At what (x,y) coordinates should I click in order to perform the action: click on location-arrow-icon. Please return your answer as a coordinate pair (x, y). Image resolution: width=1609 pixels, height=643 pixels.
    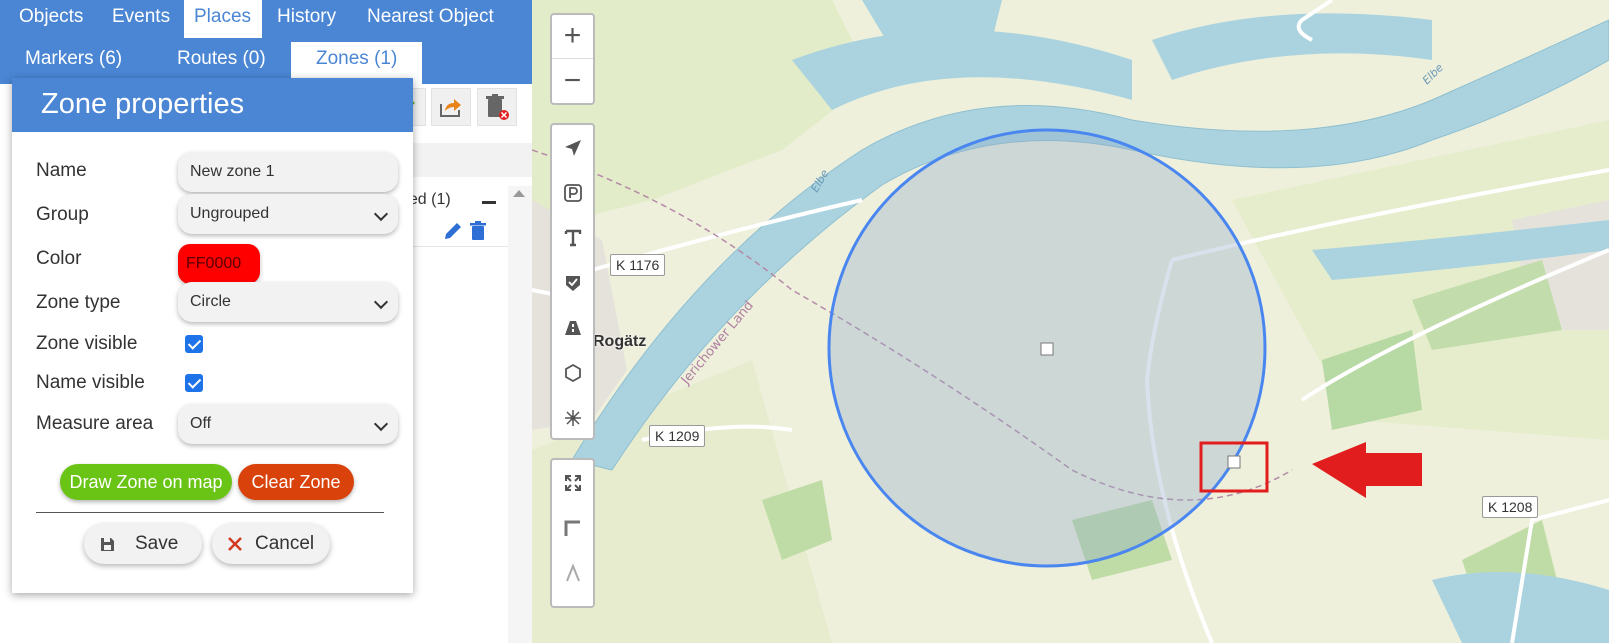
    Looking at the image, I should click on (572, 147).